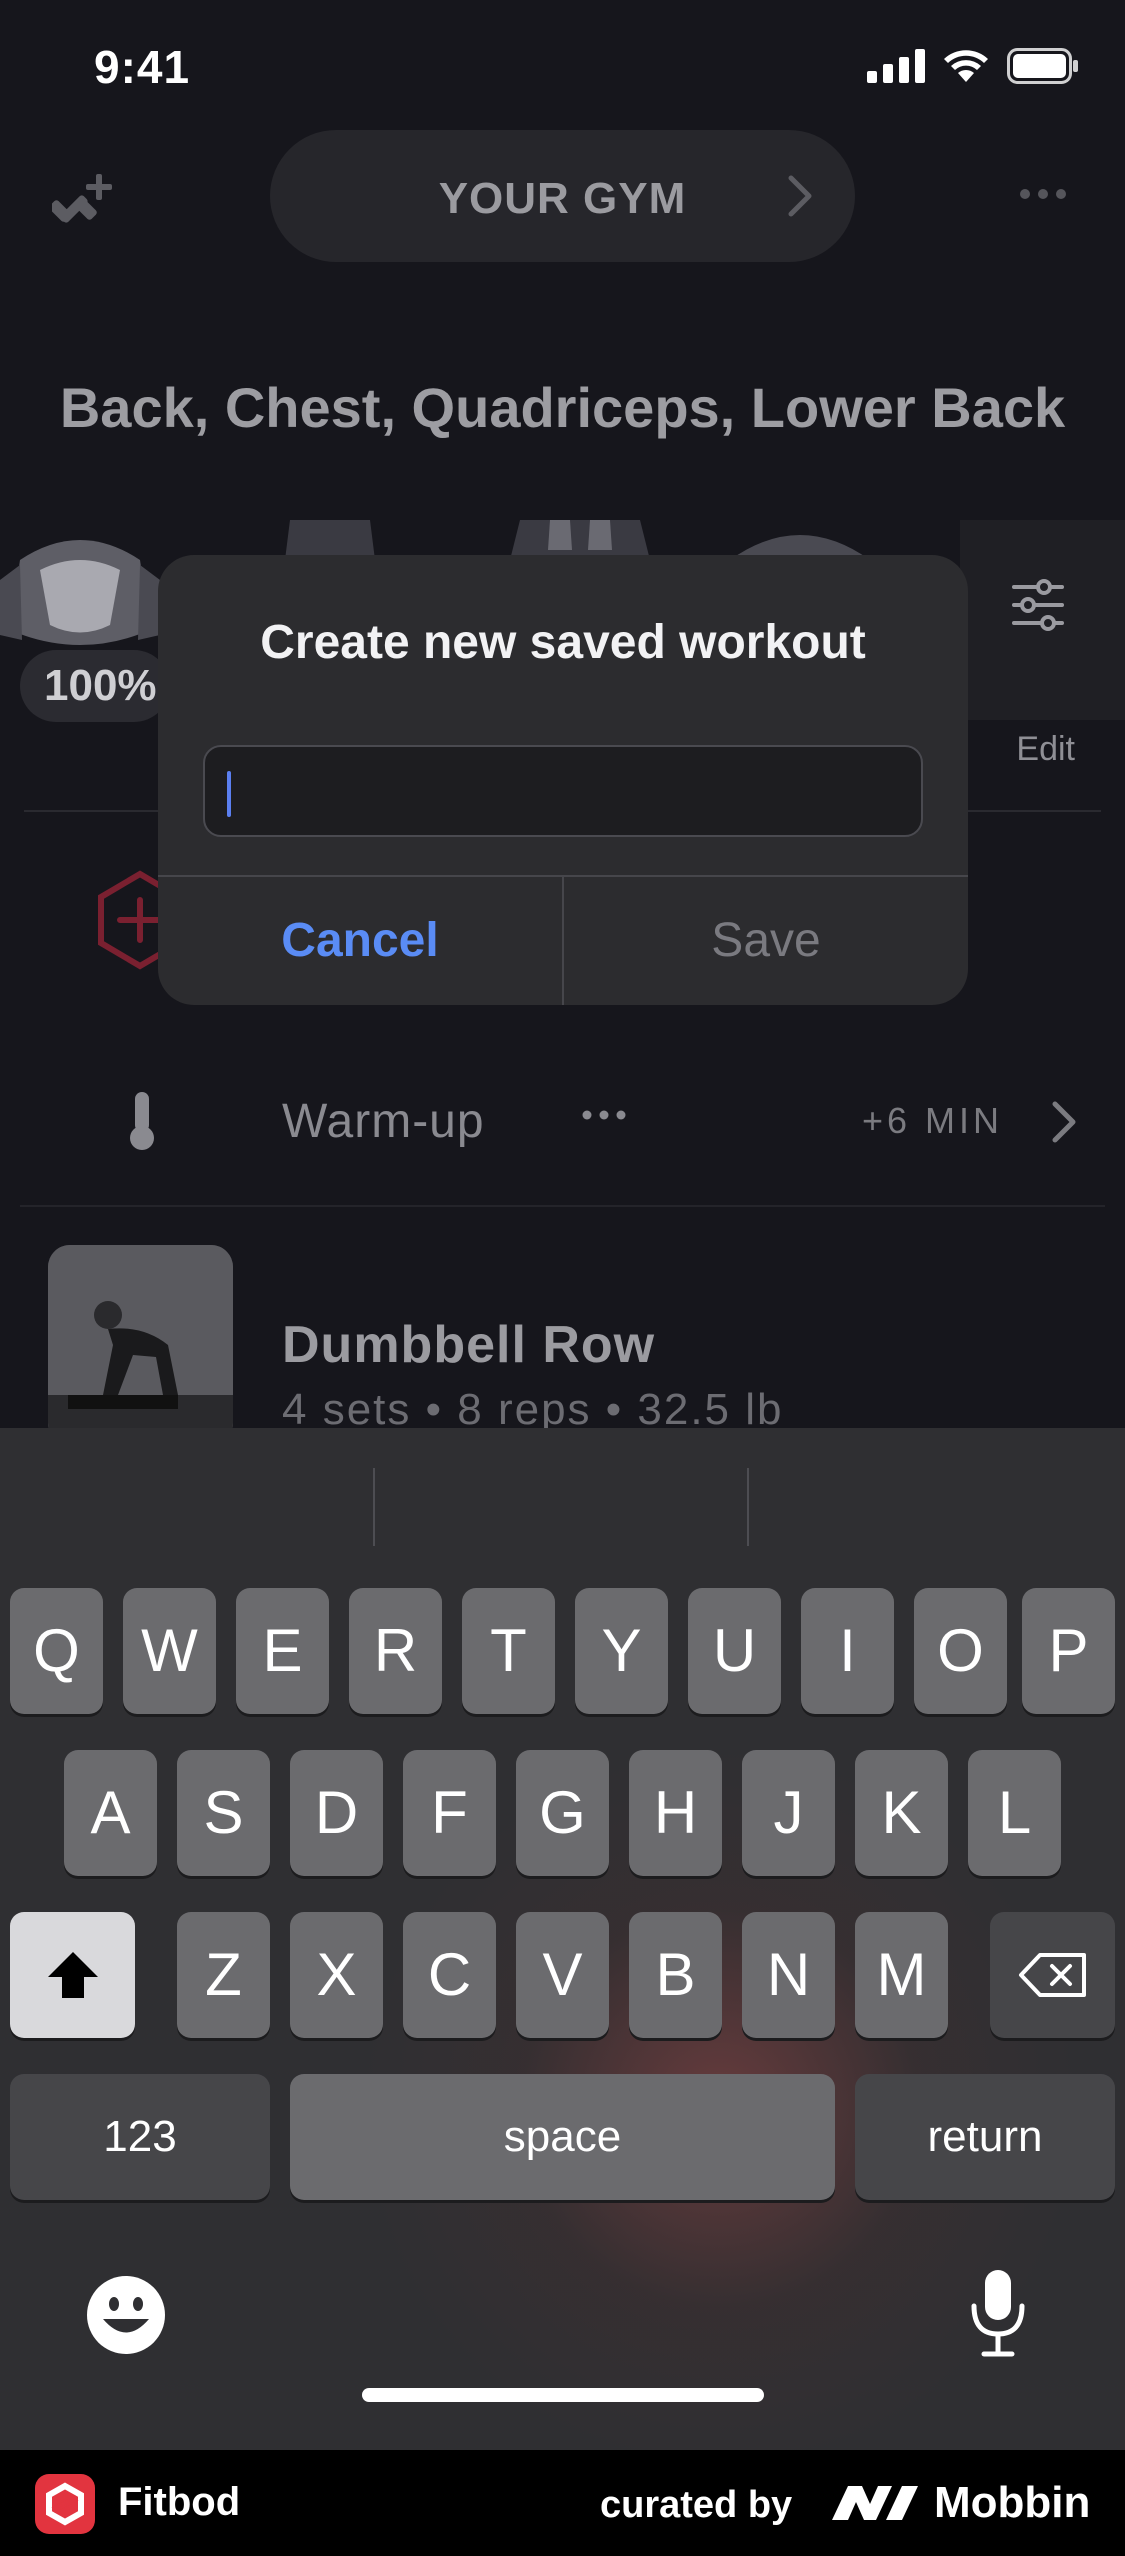 This screenshot has width=1125, height=2556. Describe the element at coordinates (563, 791) in the screenshot. I see `workout-name-input` at that location.